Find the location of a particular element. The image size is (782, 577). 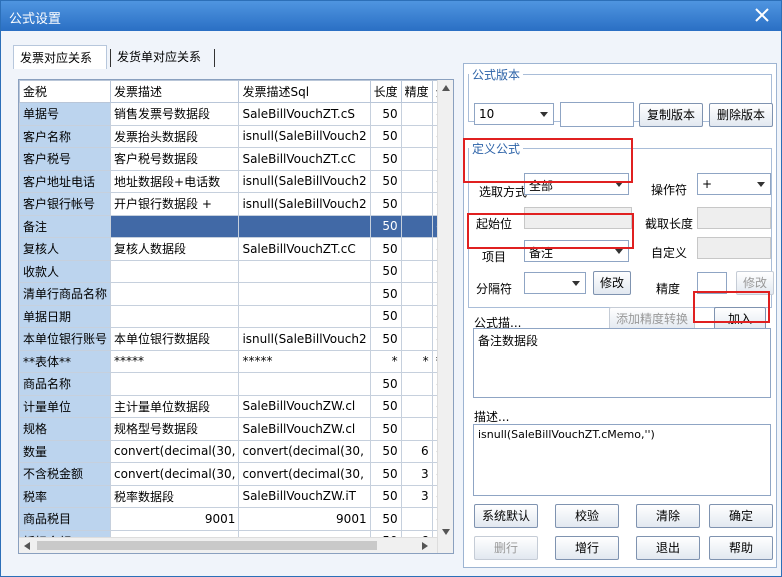

verify-button: 校验 is located at coordinates (587, 516).